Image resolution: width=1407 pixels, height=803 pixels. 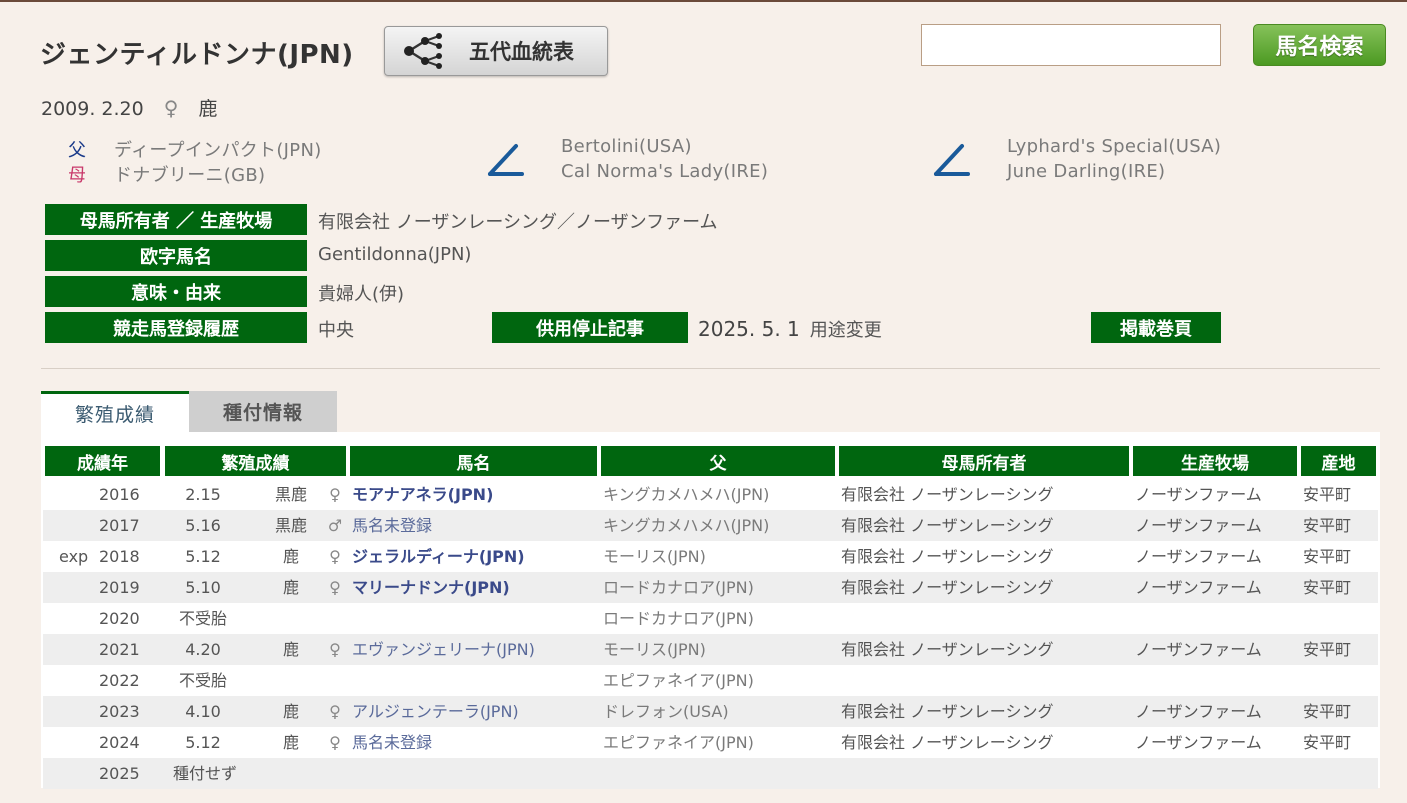 I want to click on dam-dam-dam-name: June Darling(IRE), so click(x=1086, y=171).